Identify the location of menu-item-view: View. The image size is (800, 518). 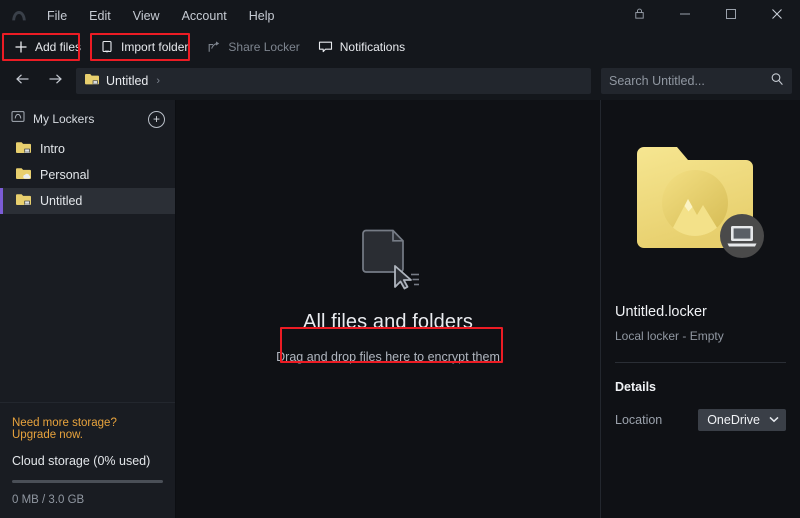
(146, 16).